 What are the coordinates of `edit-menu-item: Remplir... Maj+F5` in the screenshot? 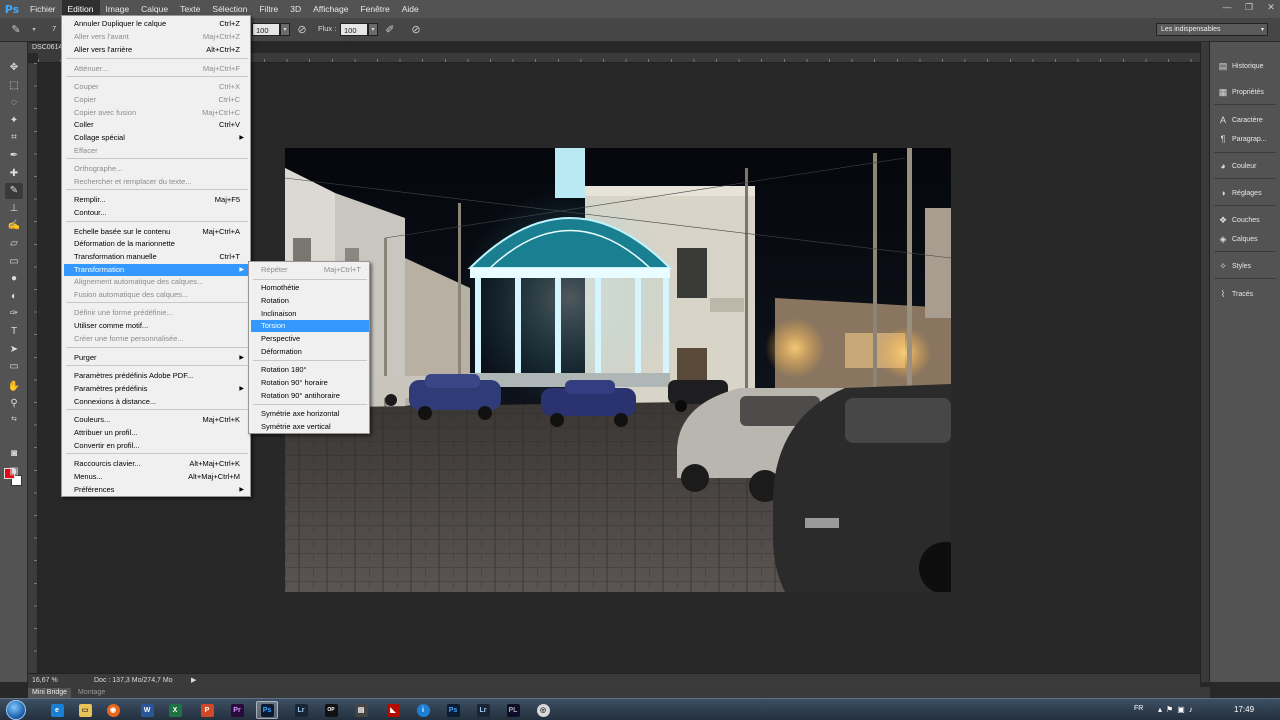 It's located at (157, 200).